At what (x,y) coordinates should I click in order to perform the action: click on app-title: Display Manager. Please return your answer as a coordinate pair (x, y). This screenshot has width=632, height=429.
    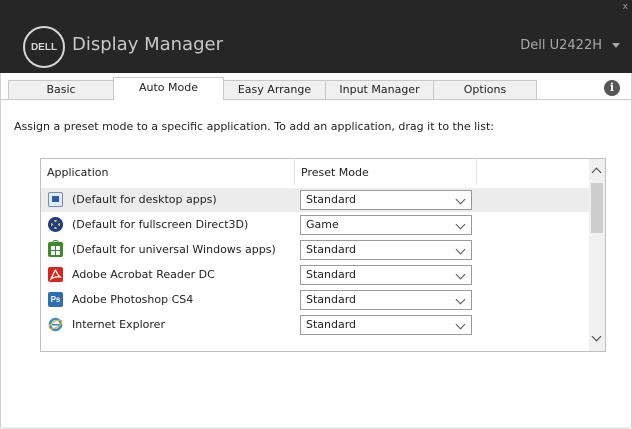
    Looking at the image, I should click on (147, 44).